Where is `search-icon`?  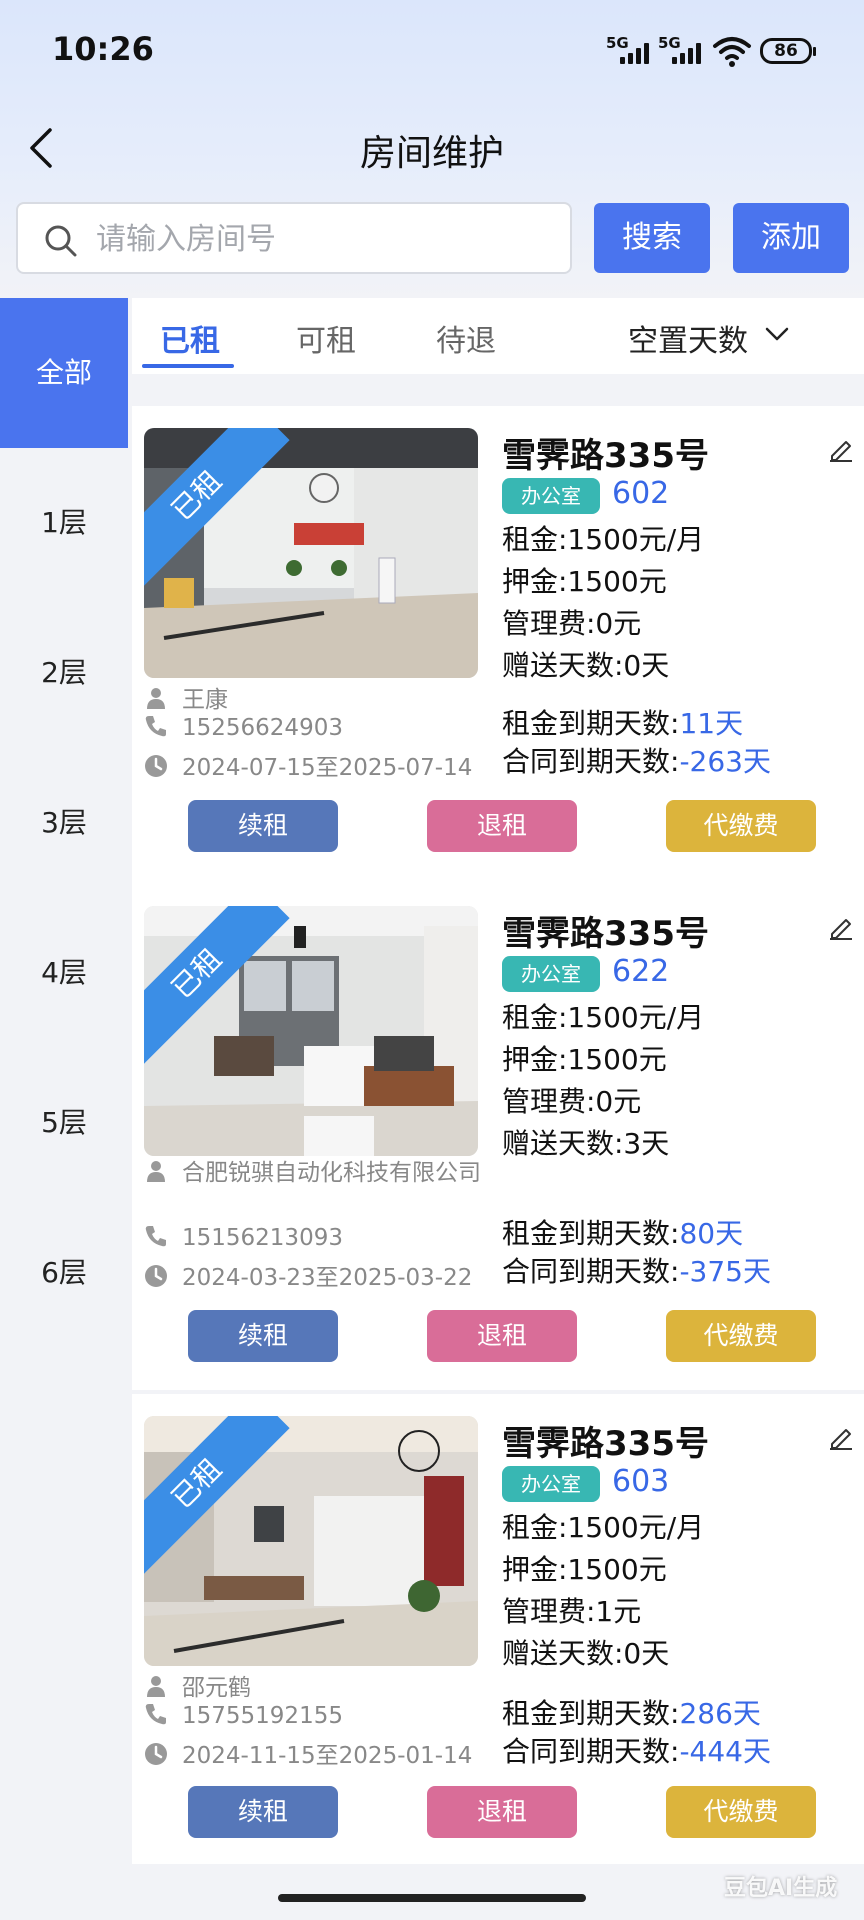 search-icon is located at coordinates (61, 241).